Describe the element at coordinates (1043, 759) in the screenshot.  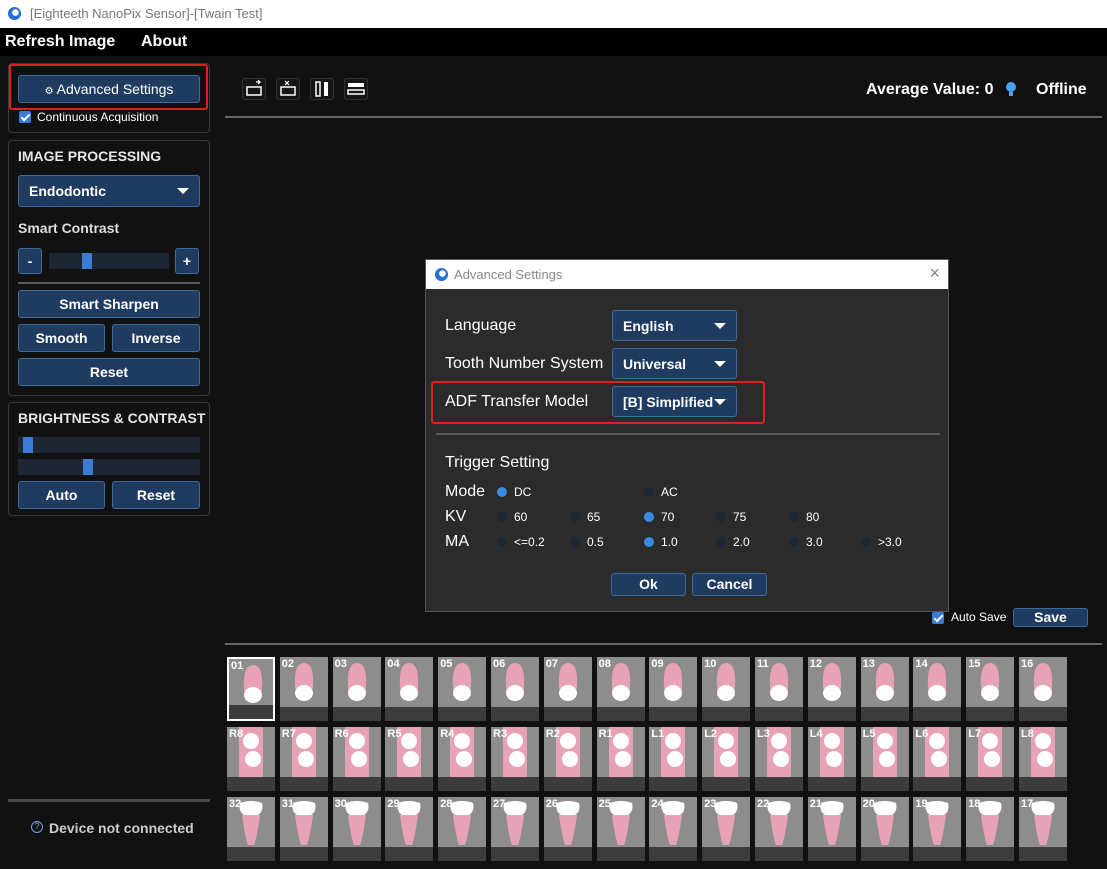
I see `tooth-L8: L8` at that location.